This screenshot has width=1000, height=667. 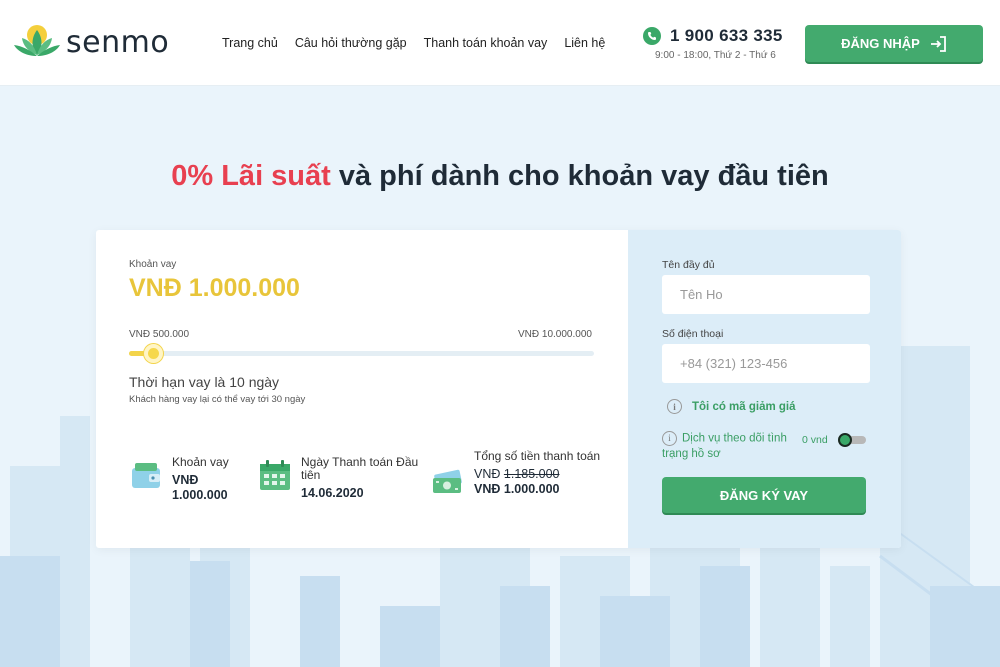 I want to click on promo-code-link: i Tôi có mã giảm giá, so click(x=731, y=406).